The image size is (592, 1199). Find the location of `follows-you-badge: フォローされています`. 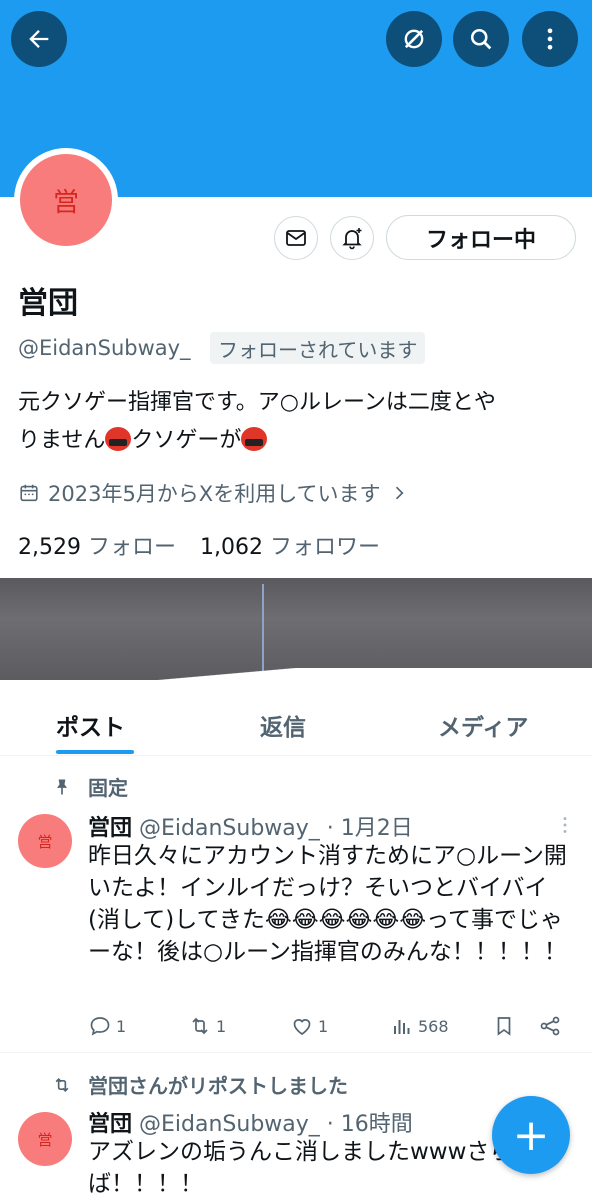

follows-you-badge: フォローされています is located at coordinates (318, 348).